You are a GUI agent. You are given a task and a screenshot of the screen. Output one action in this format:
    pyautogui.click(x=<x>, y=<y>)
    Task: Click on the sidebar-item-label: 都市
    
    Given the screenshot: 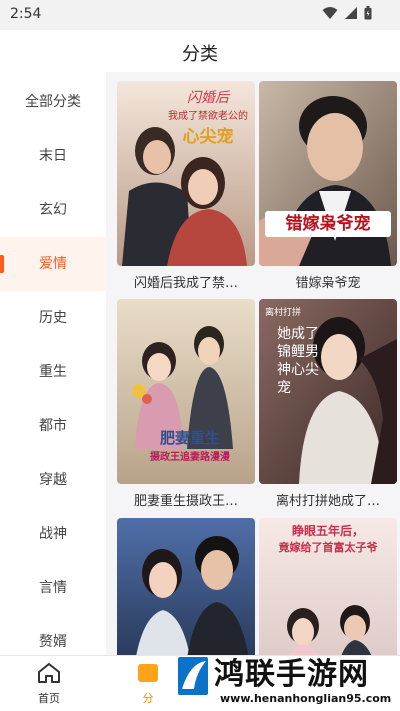 What is the action you would take?
    pyautogui.click(x=53, y=426)
    